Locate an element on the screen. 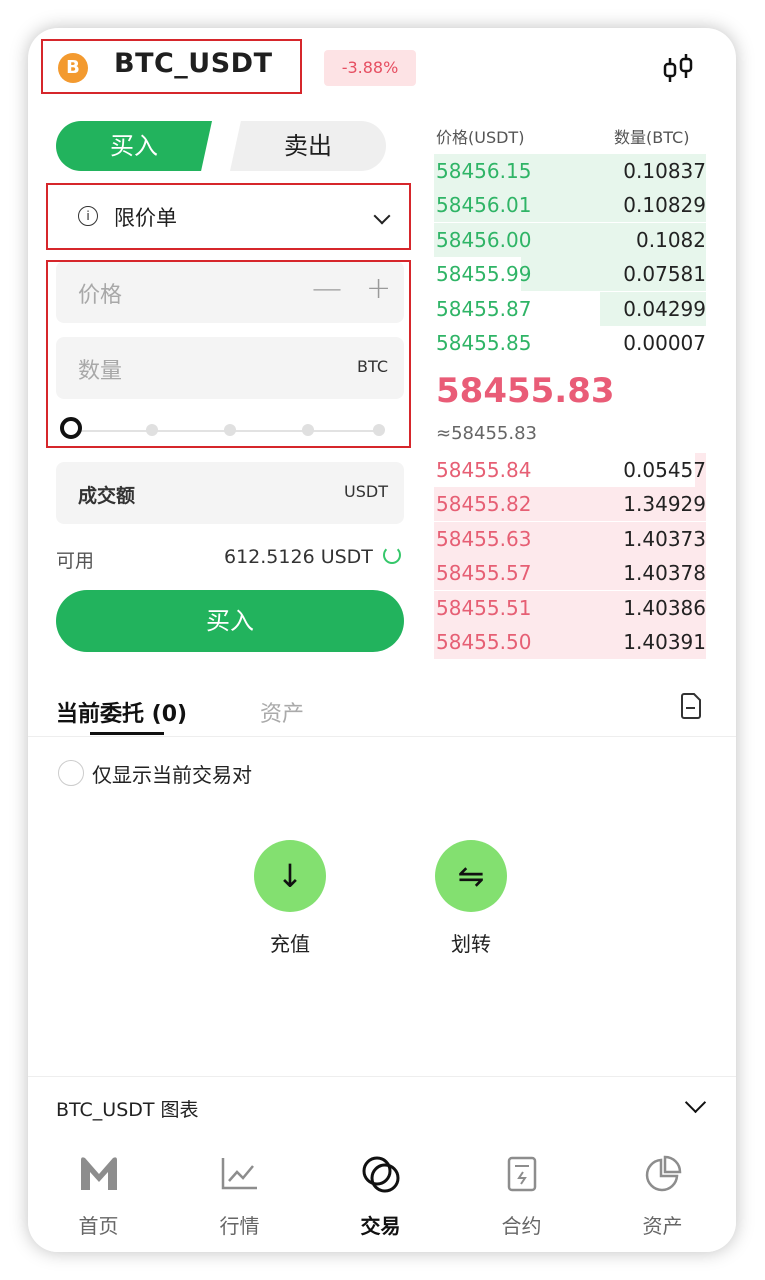 The image size is (765, 1280). section-divider is located at coordinates (382, 736).